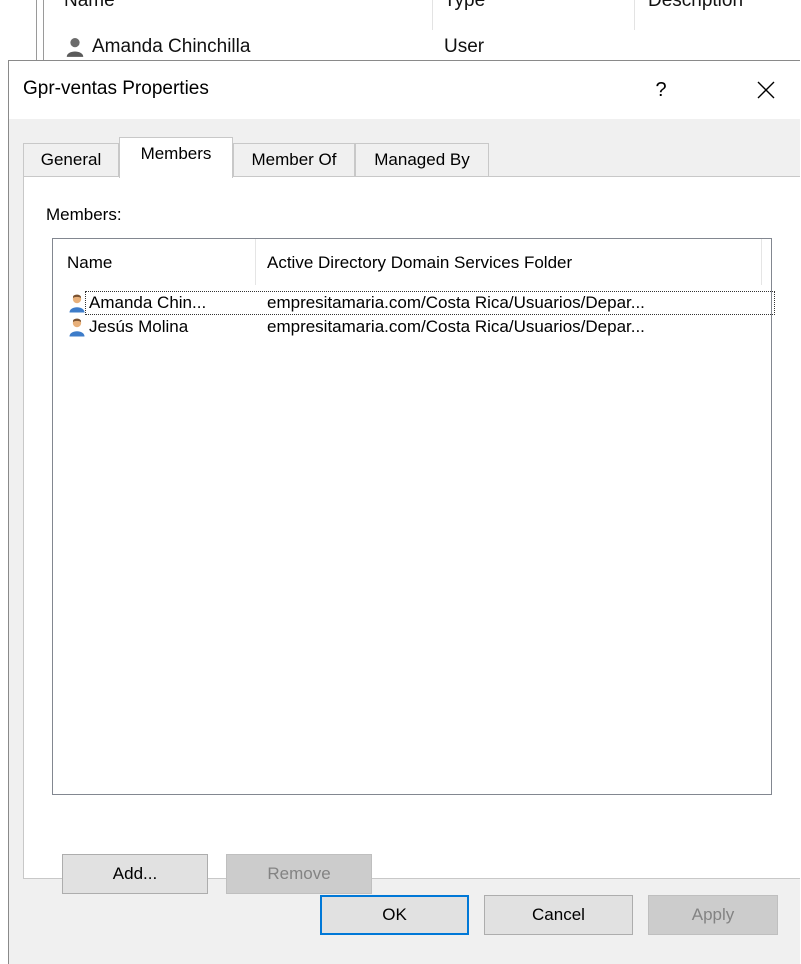 The height and width of the screenshot is (964, 801). What do you see at coordinates (299, 874) in the screenshot?
I see `remove-button: Remove` at bounding box center [299, 874].